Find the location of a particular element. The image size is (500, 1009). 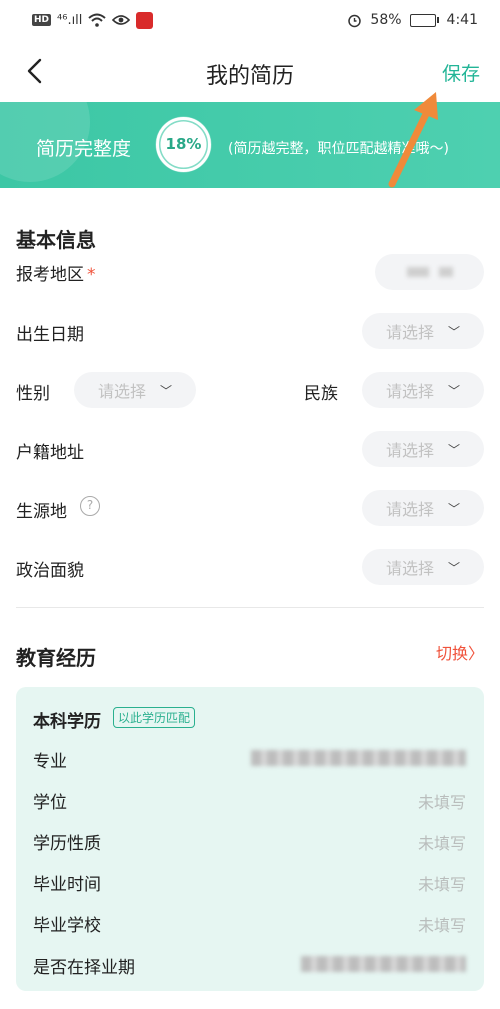

education-title: 教育经历 is located at coordinates (56, 658).